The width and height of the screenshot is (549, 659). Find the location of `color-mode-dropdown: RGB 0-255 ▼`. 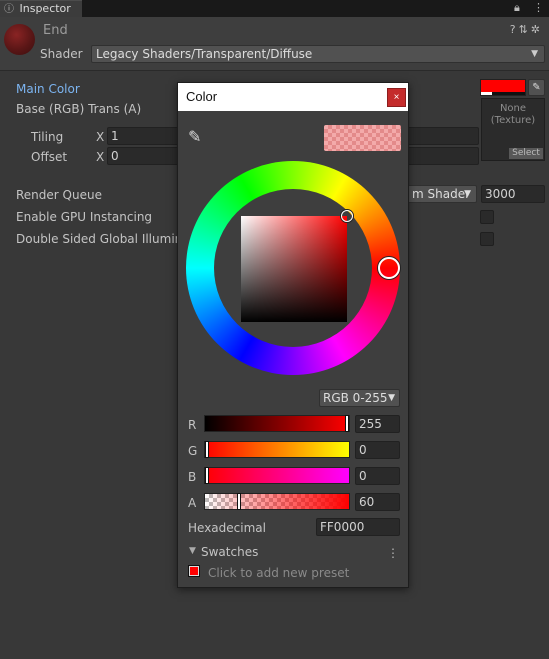

color-mode-dropdown: RGB 0-255 ▼ is located at coordinates (359, 398).